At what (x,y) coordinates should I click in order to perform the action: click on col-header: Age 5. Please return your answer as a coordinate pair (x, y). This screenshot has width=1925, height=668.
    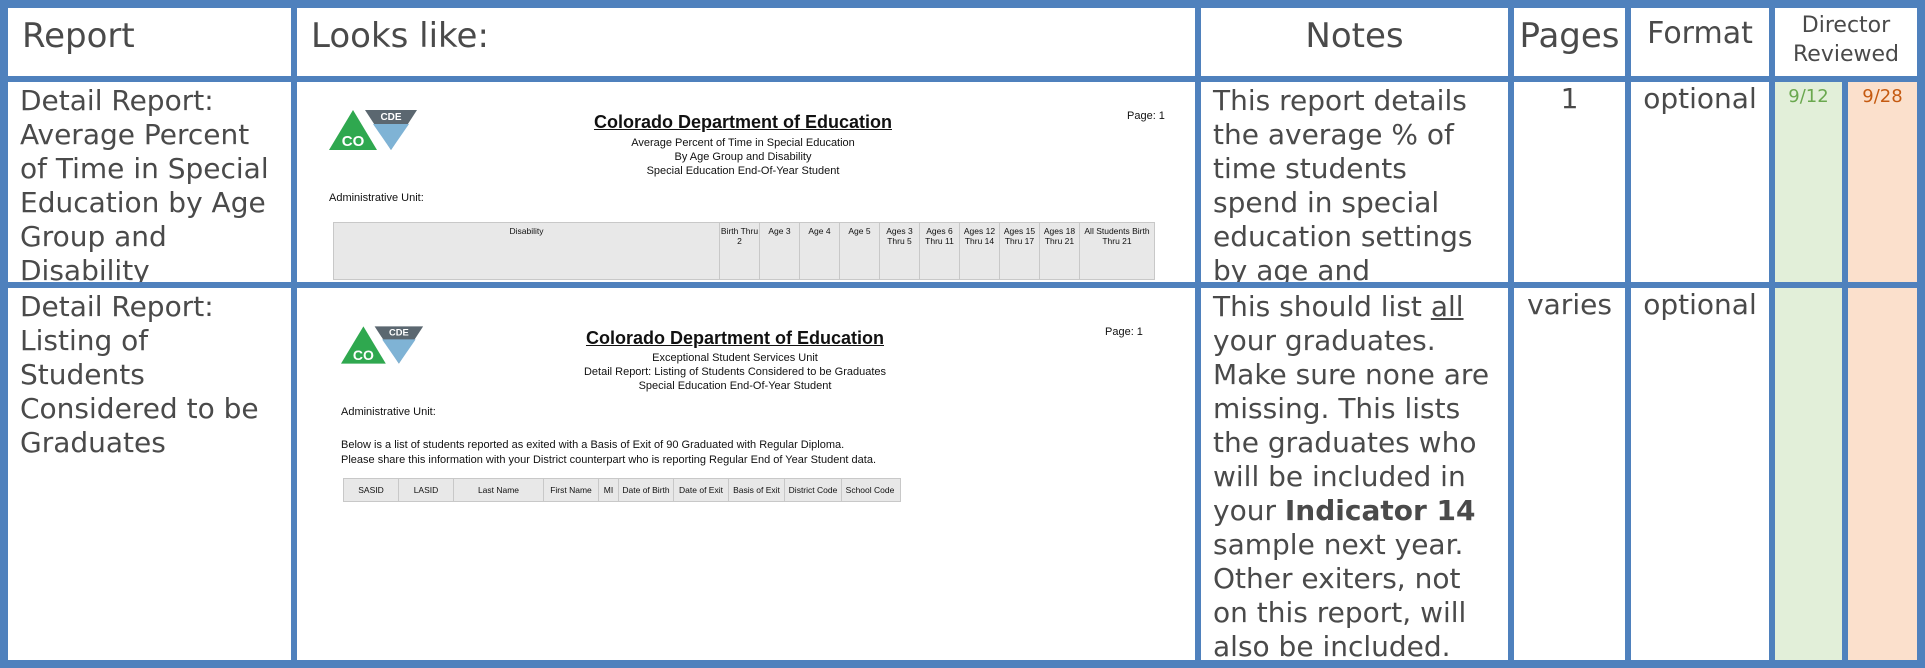
    Looking at the image, I should click on (860, 251).